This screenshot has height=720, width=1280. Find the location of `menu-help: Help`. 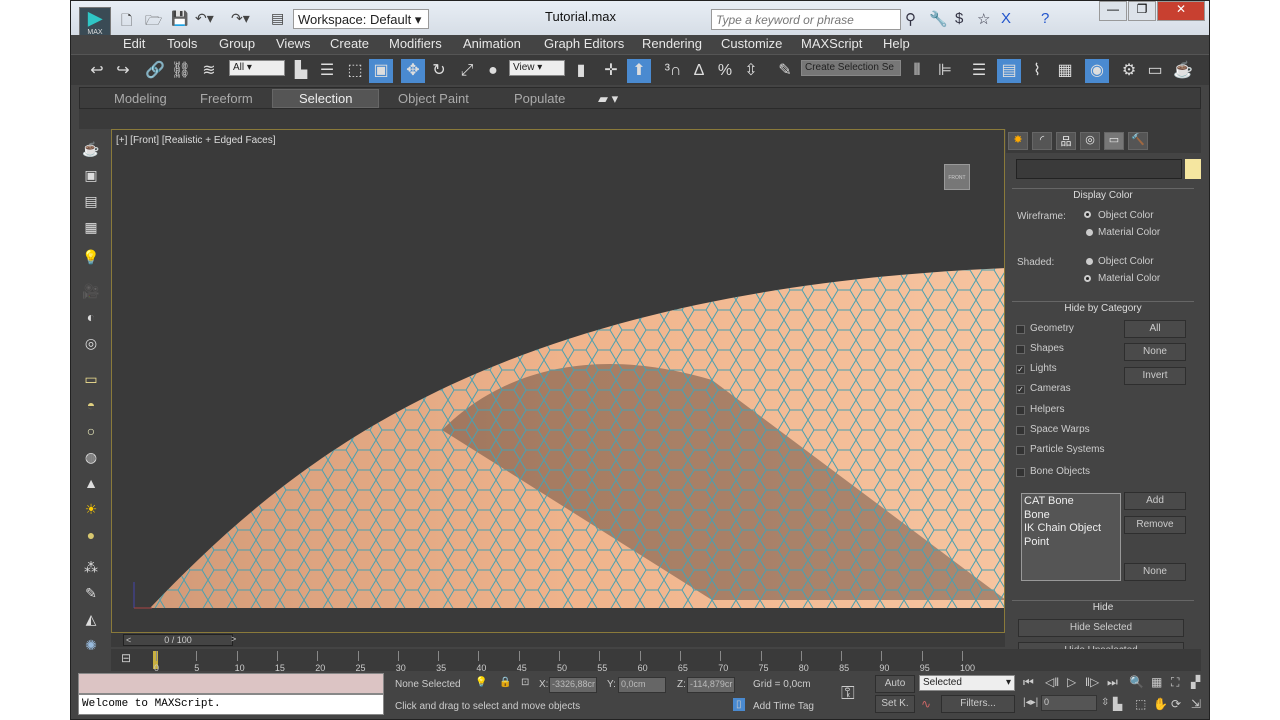

menu-help: Help is located at coordinates (896, 43).